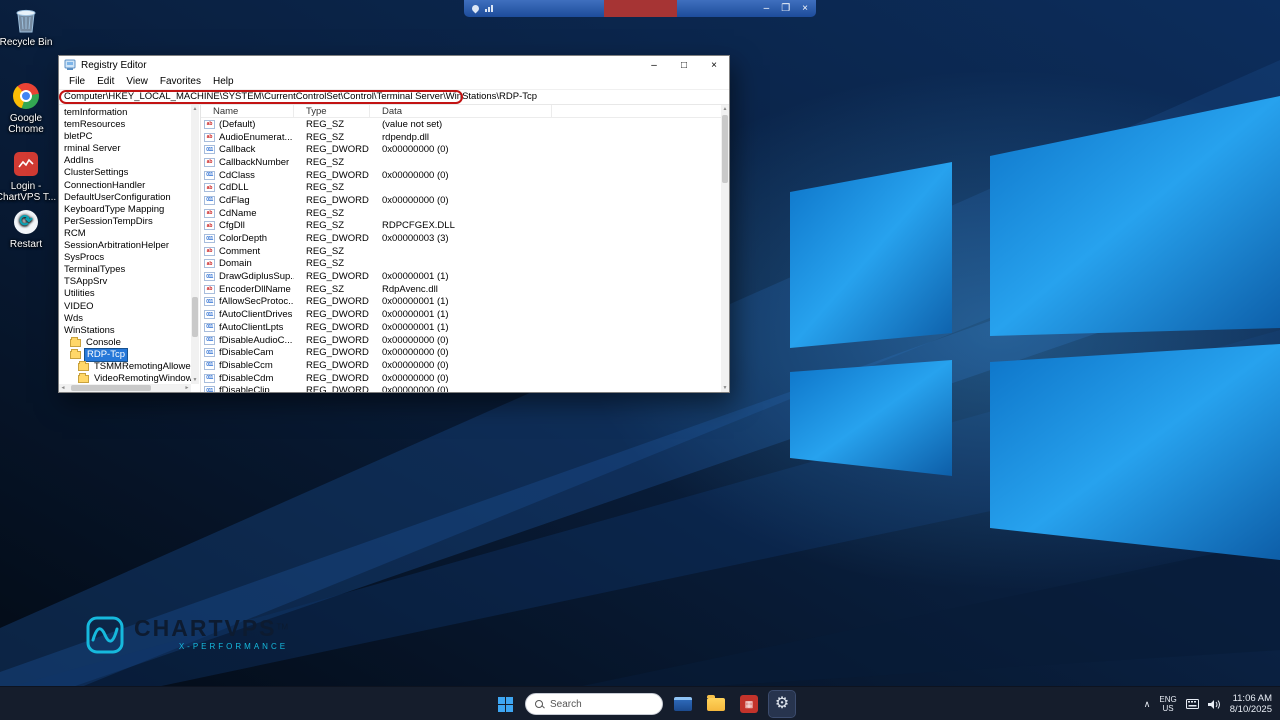 This screenshot has height=720, width=1280. I want to click on tree-item: ConnectionHandler, so click(125, 186).